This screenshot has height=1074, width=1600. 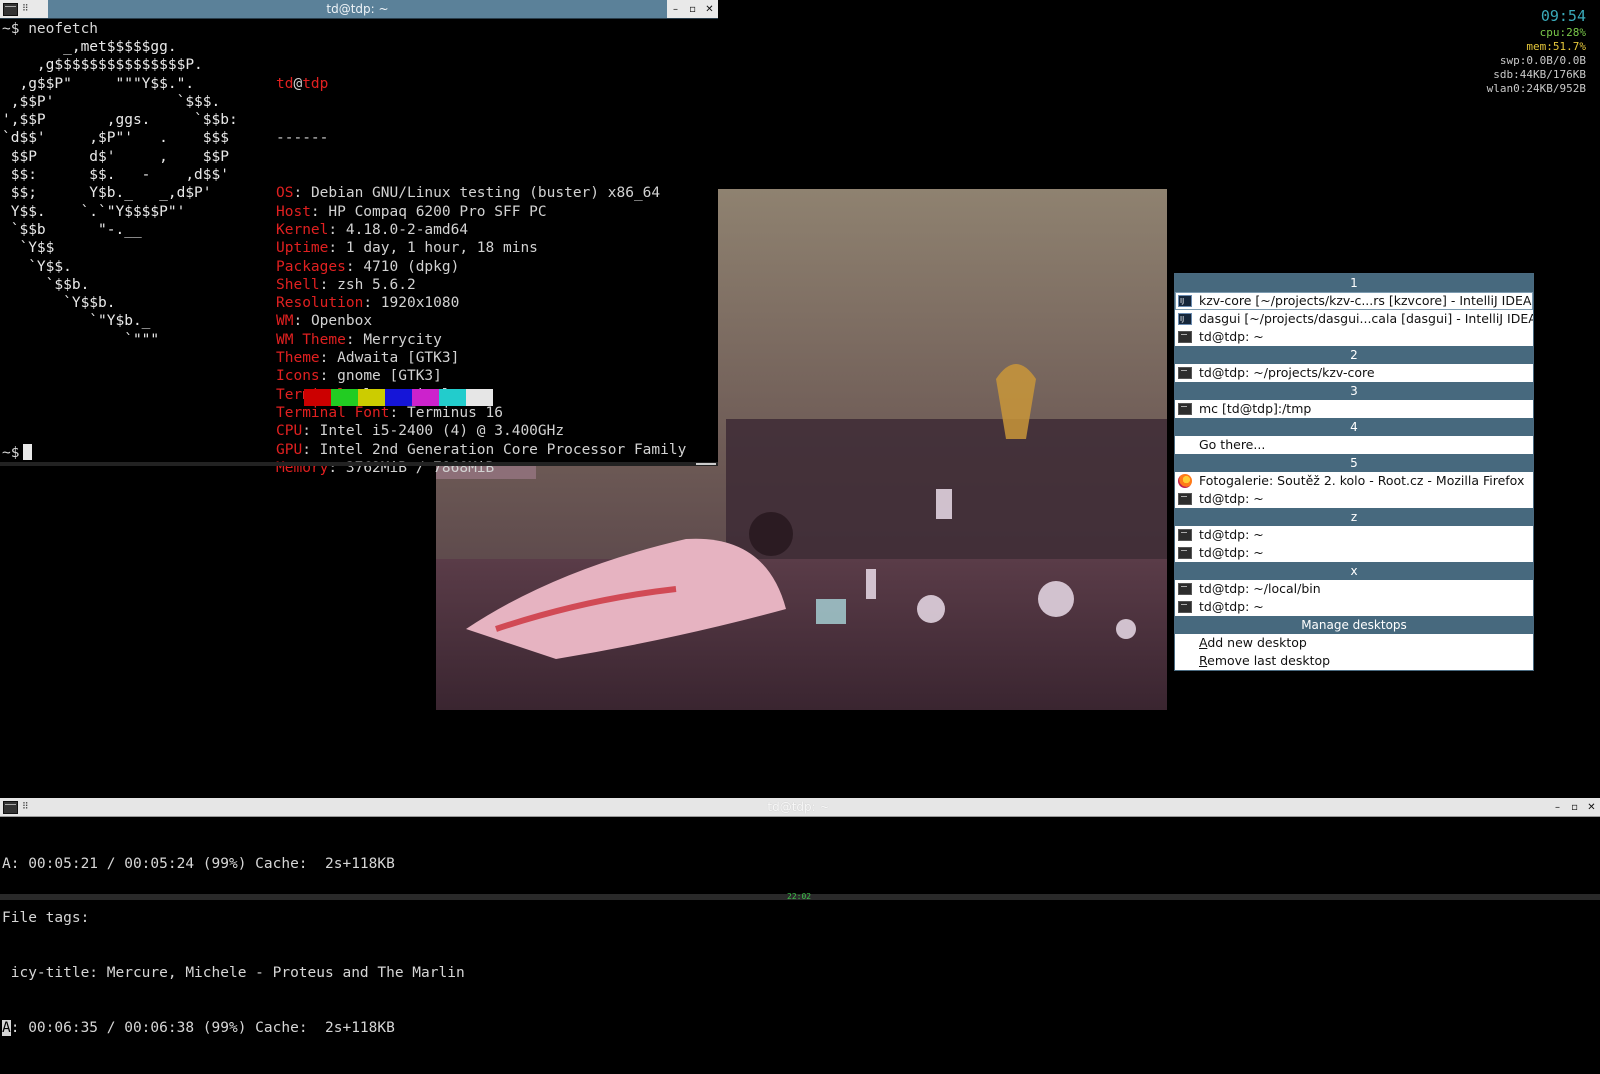 I want to click on info-value: 4.18.0-2-amd64, so click(x=407, y=229).